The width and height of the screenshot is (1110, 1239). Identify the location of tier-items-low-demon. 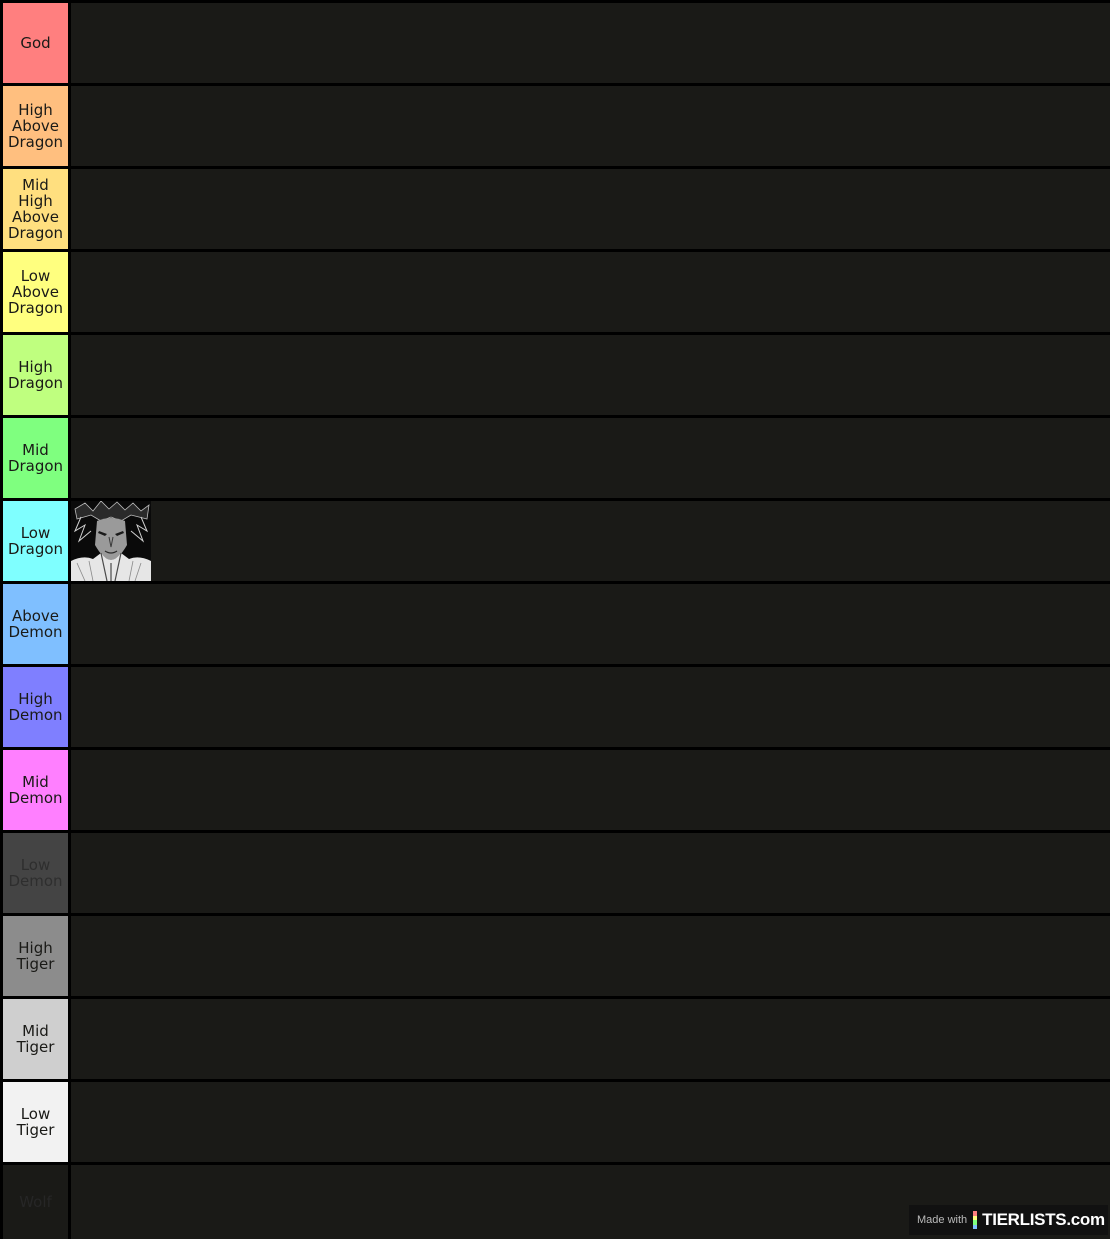
(590, 873).